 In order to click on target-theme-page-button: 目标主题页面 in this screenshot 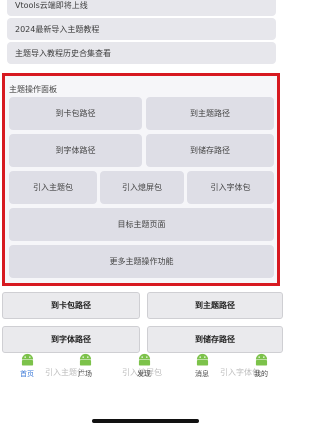, I will do `click(141, 224)`.